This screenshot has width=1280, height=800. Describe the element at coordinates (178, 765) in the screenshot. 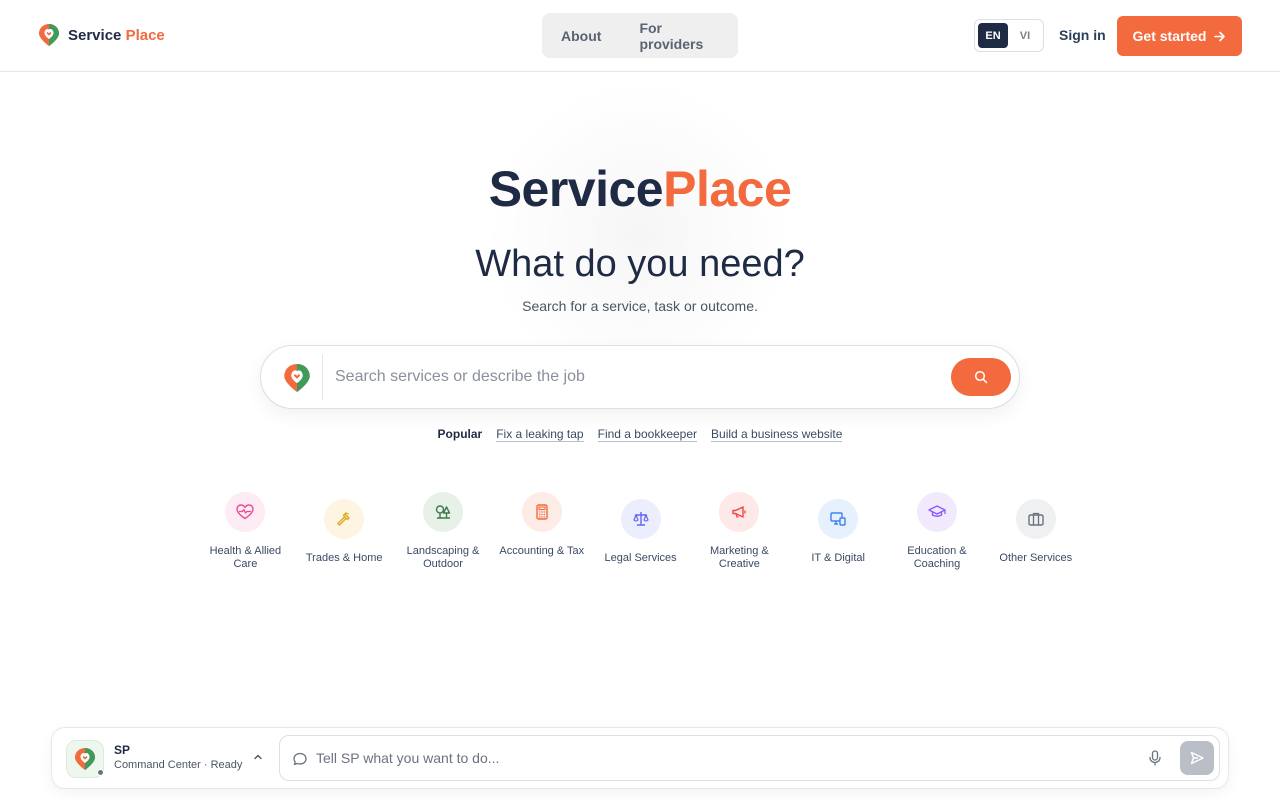

I see `assistant-status: Command Center · Ready` at that location.